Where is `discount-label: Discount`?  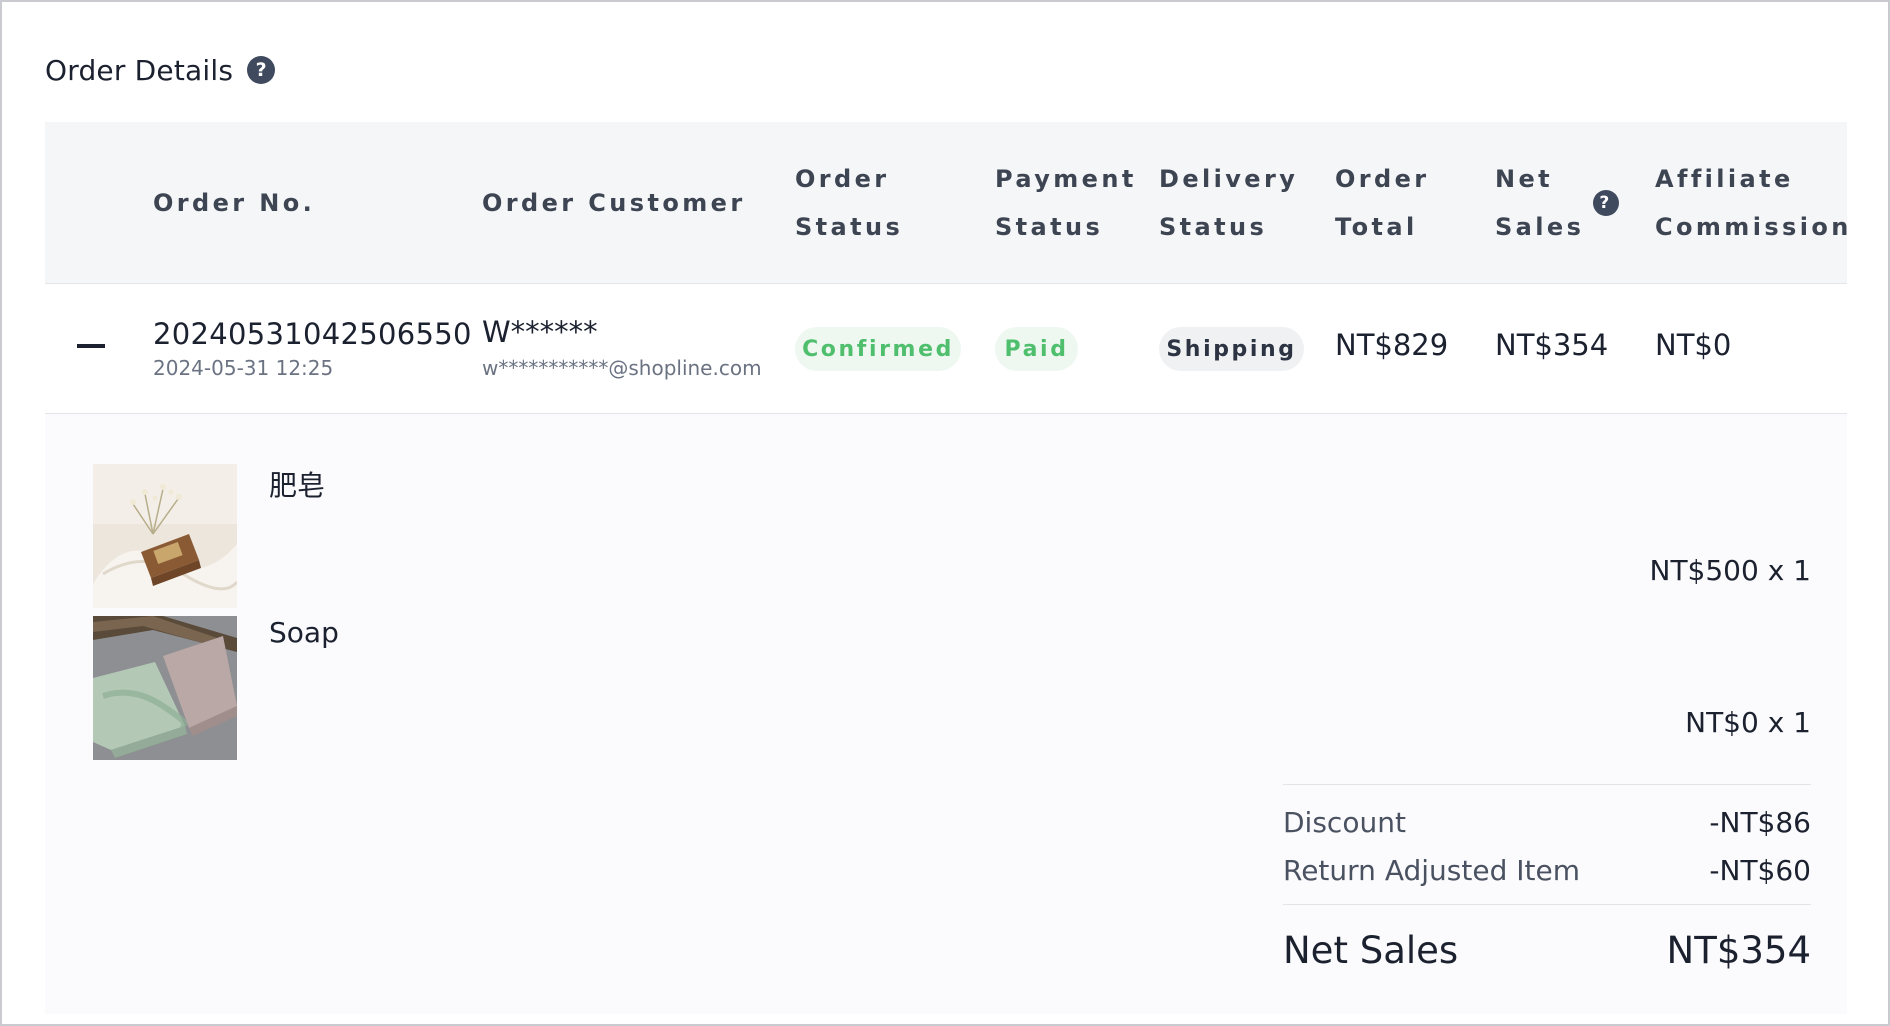
discount-label: Discount is located at coordinates (1344, 822).